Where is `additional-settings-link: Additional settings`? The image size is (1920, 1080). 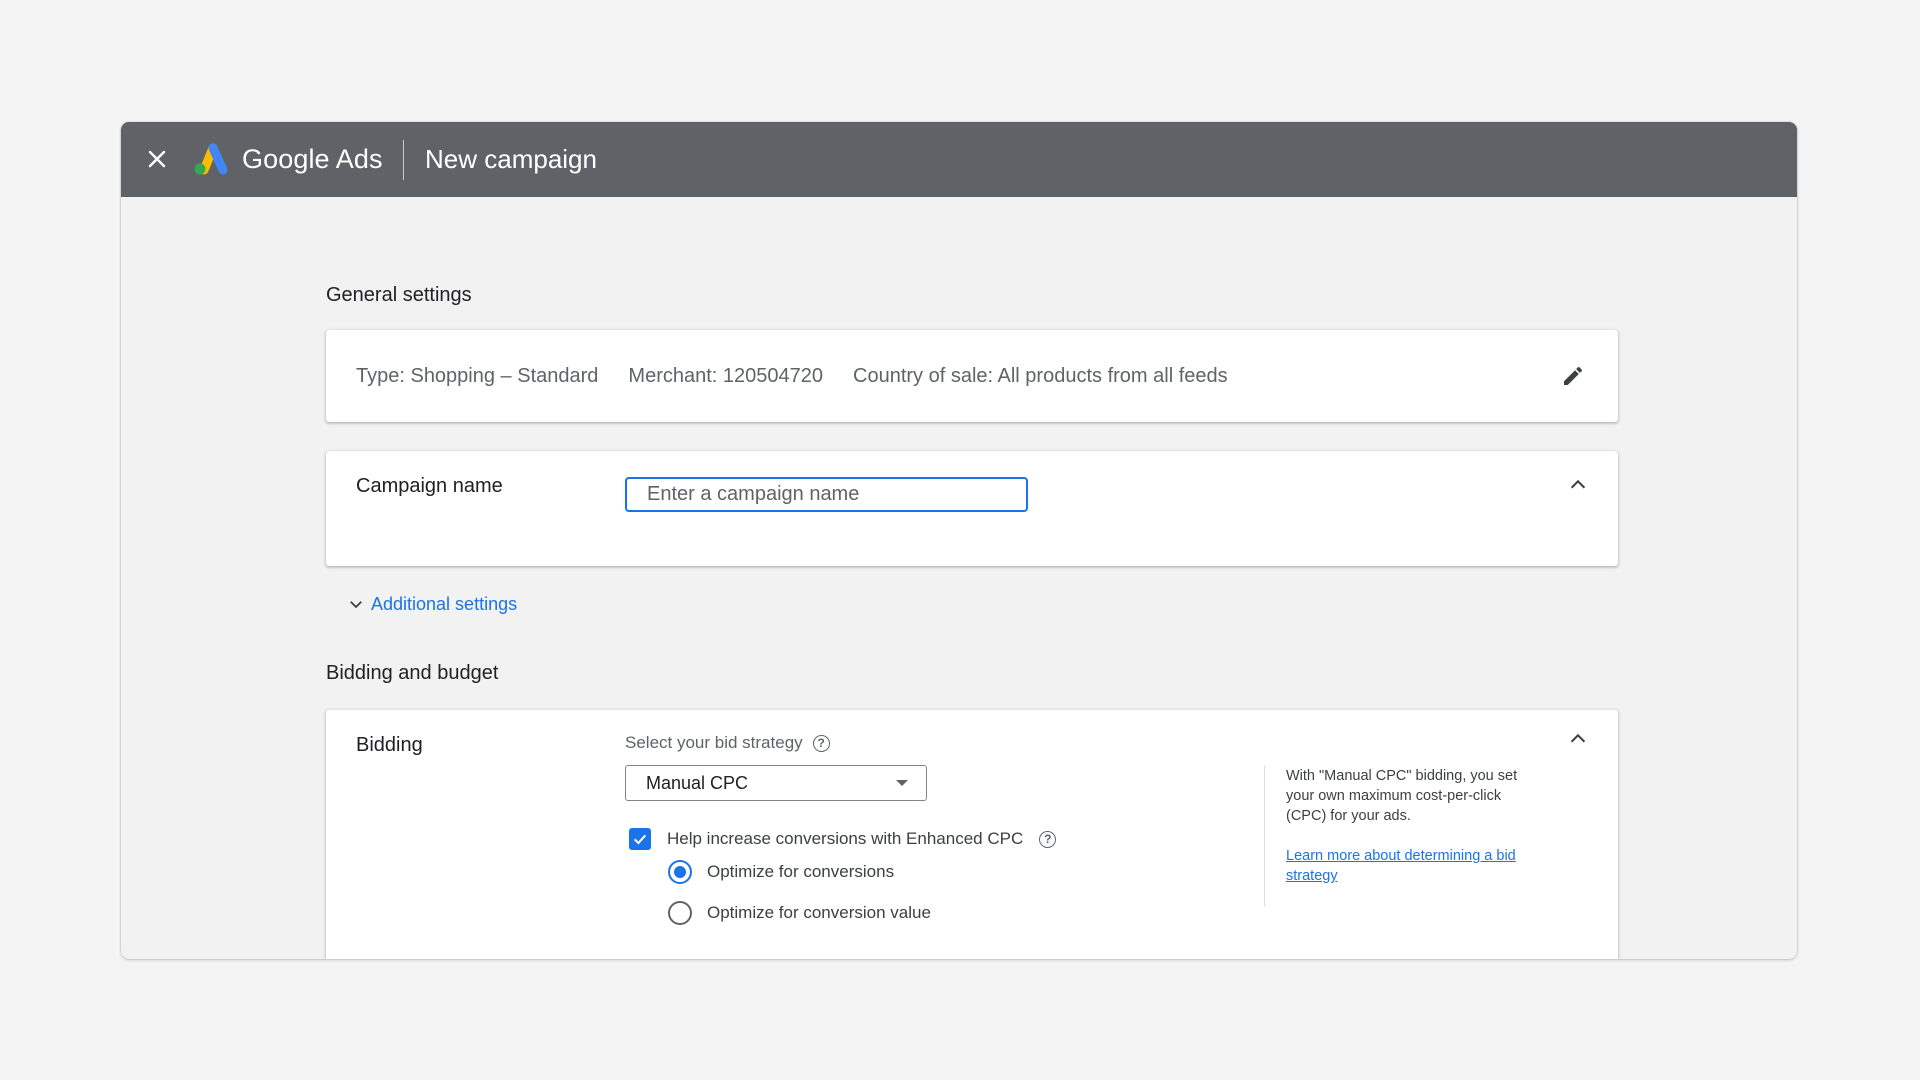 additional-settings-link: Additional settings is located at coordinates (432, 604).